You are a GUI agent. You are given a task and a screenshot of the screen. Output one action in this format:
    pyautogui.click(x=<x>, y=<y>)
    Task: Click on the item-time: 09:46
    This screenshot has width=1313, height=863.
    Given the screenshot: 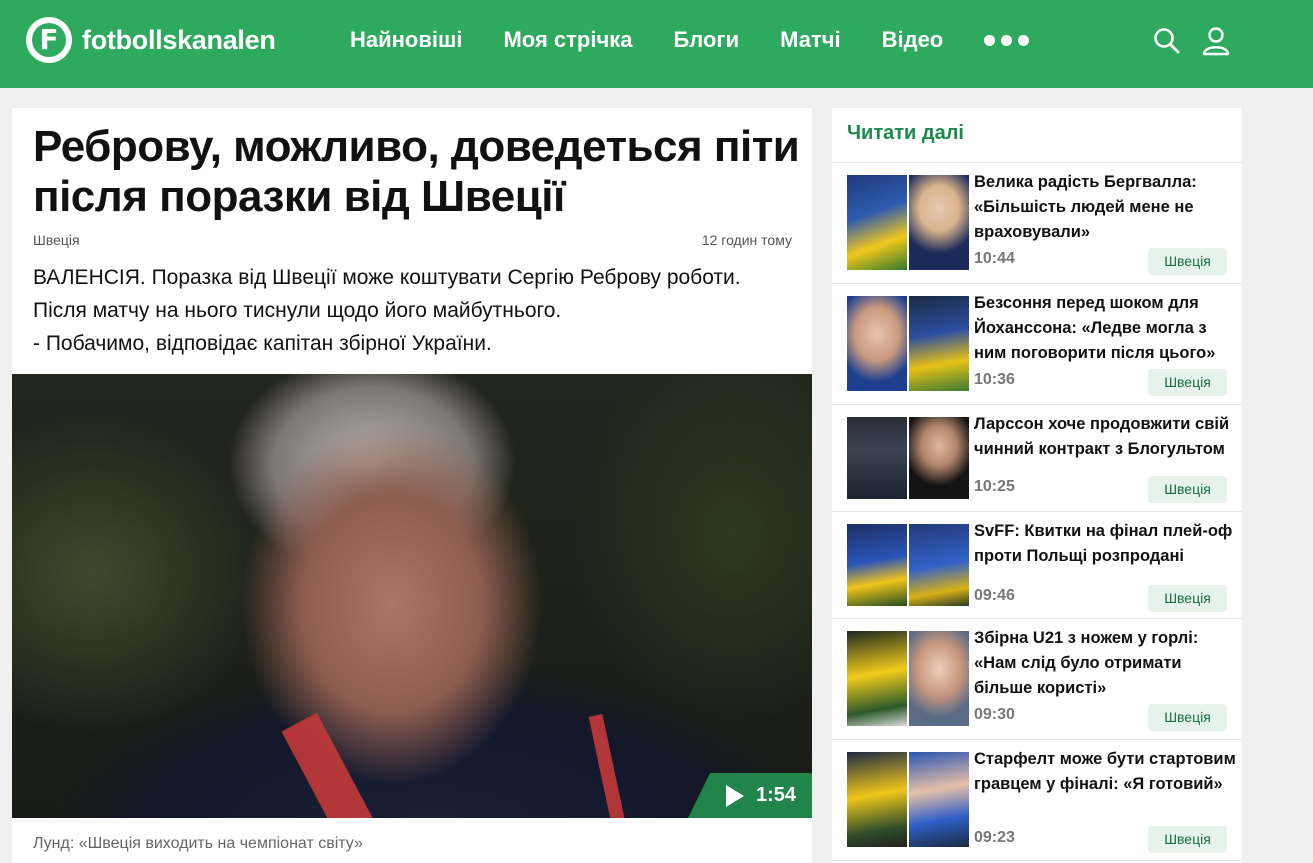 What is the action you would take?
    pyautogui.click(x=994, y=595)
    